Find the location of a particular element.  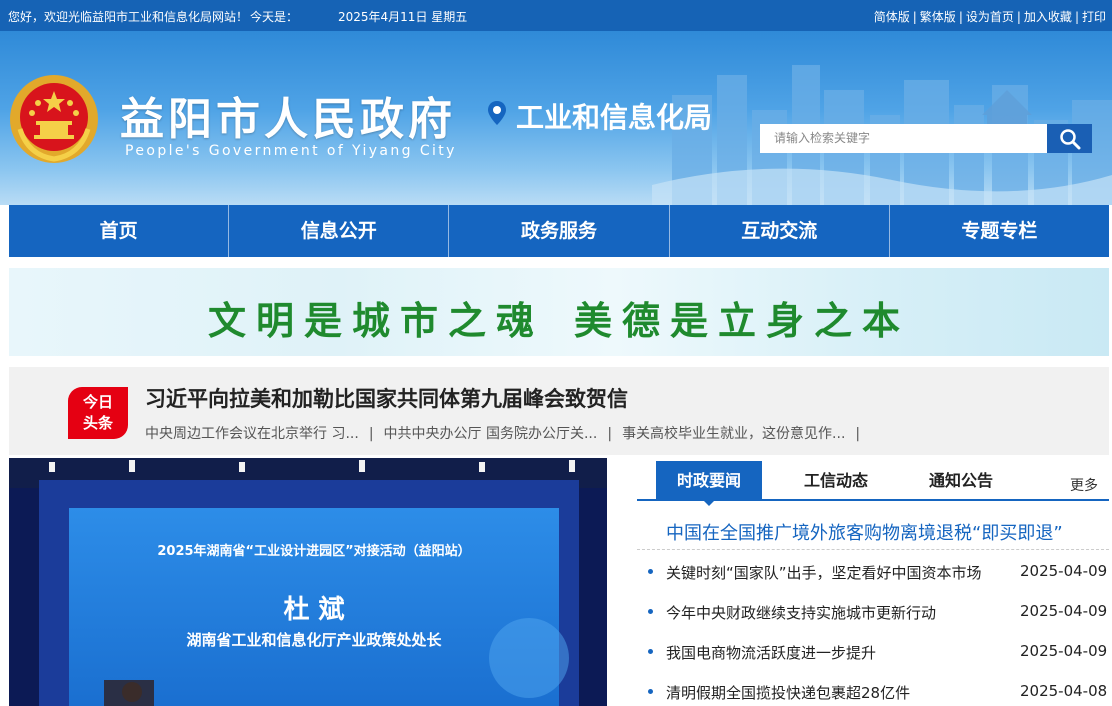

nav-special-topics: 专题专栏 is located at coordinates (999, 231).